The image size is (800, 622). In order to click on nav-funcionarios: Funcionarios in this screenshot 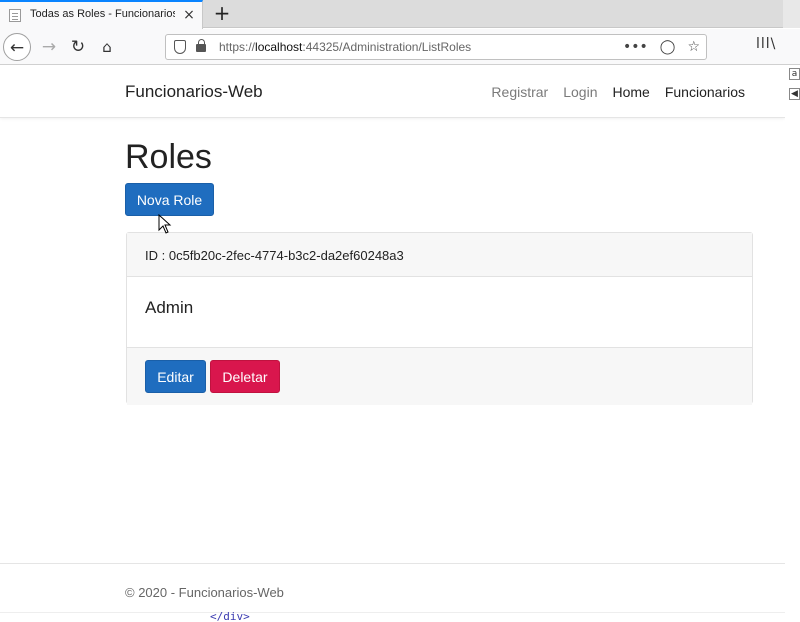, I will do `click(705, 92)`.